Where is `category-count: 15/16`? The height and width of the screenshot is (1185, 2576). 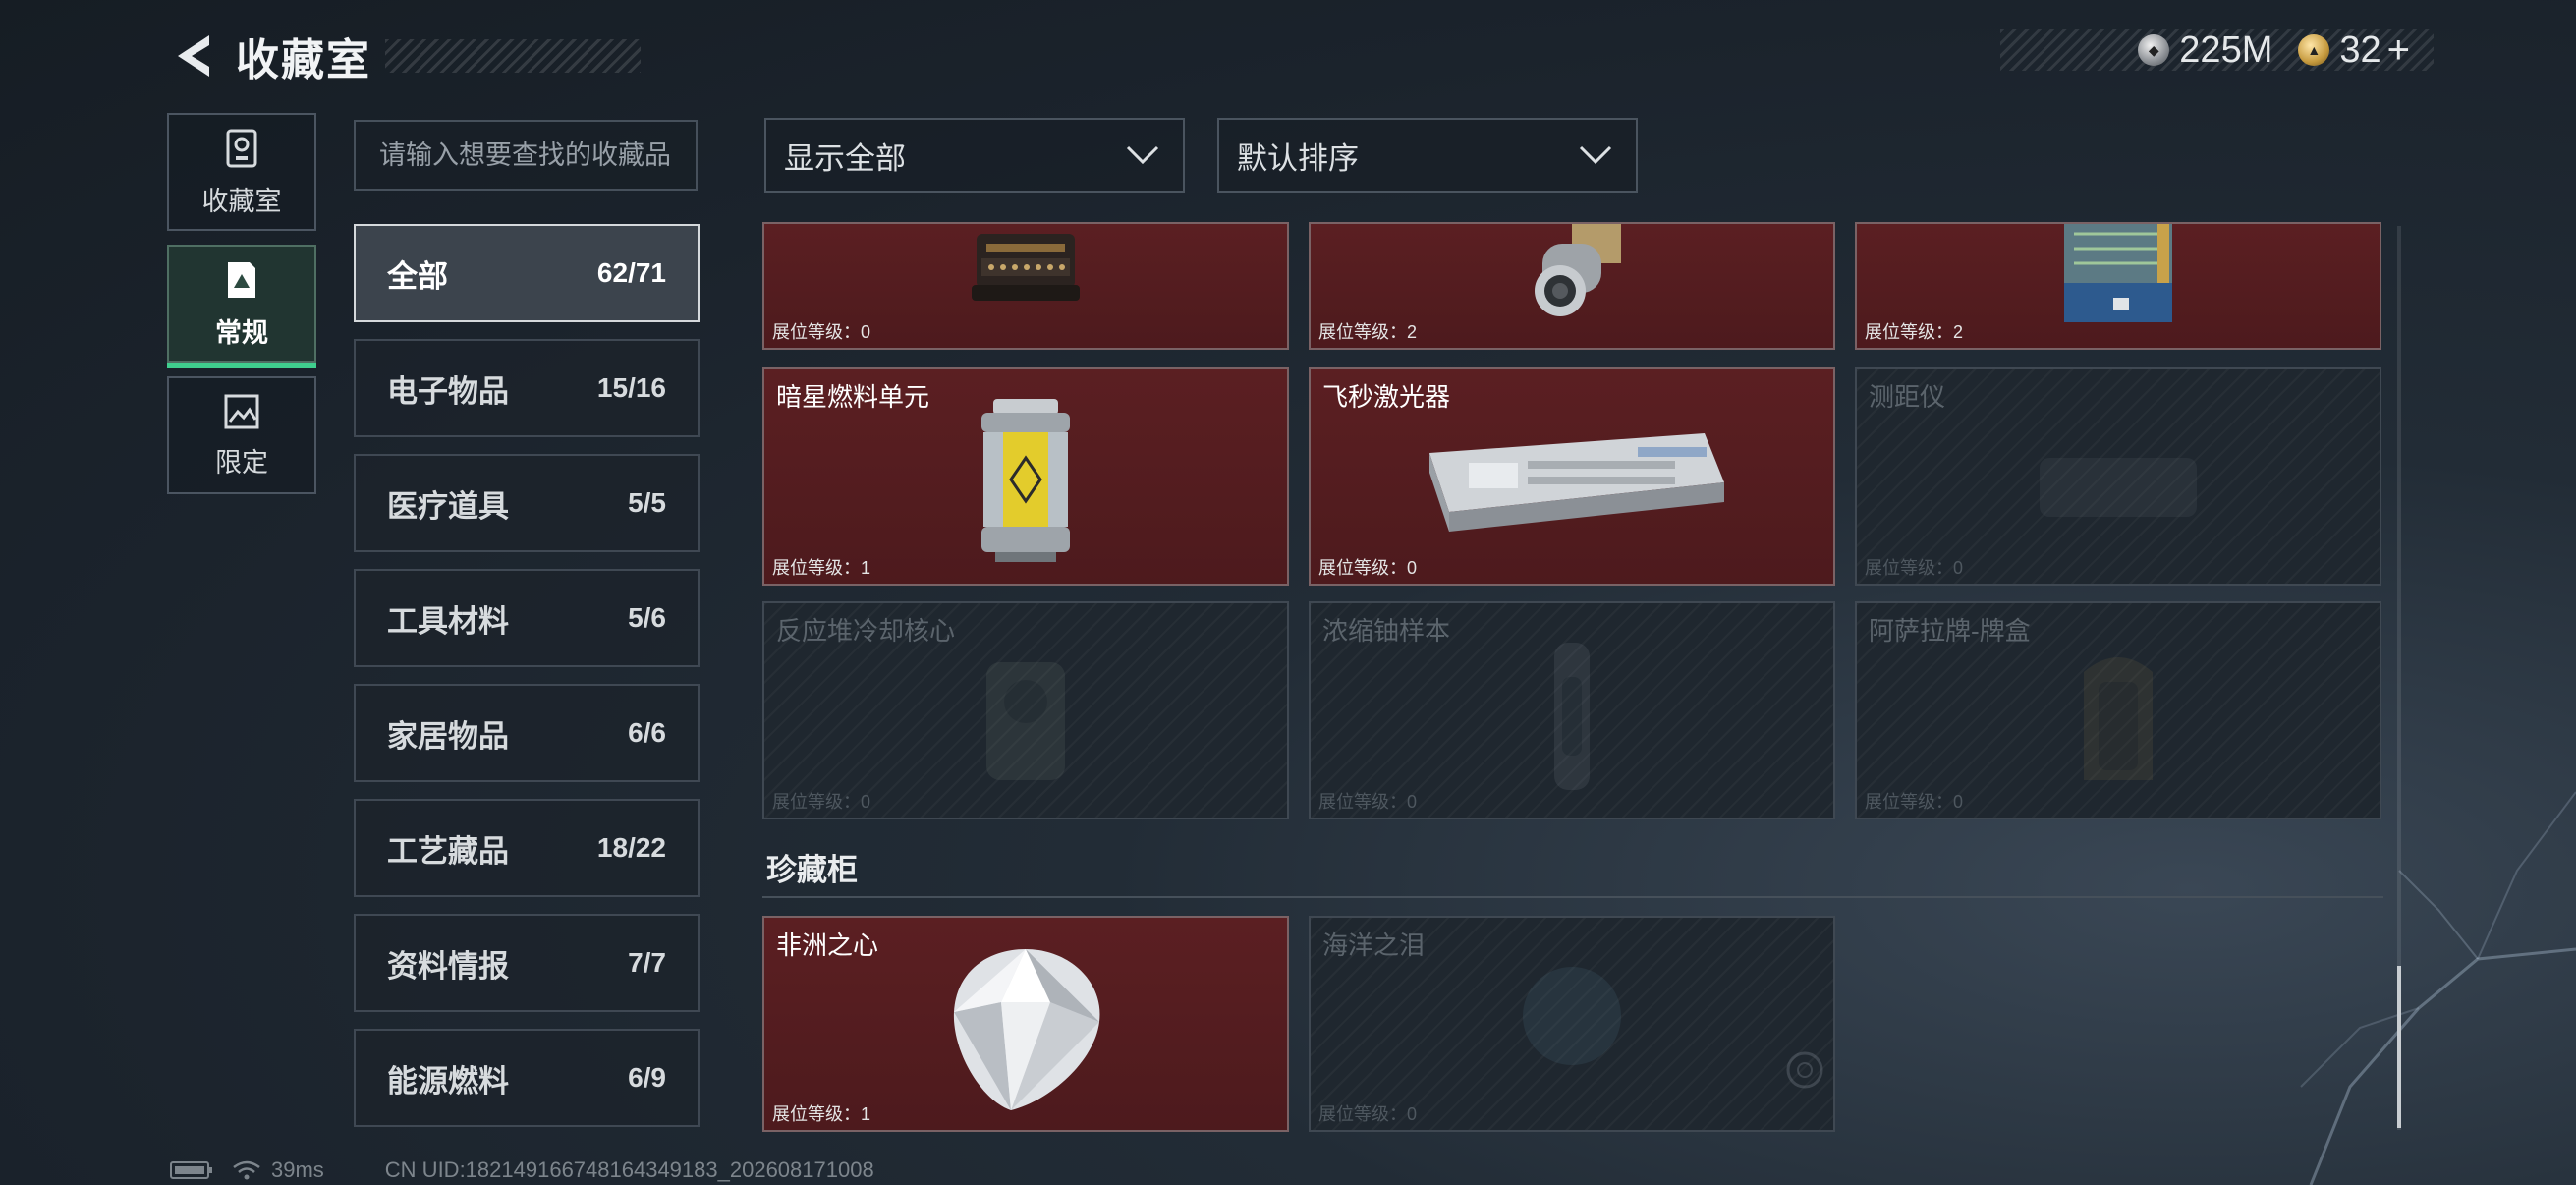 category-count: 15/16 is located at coordinates (631, 387).